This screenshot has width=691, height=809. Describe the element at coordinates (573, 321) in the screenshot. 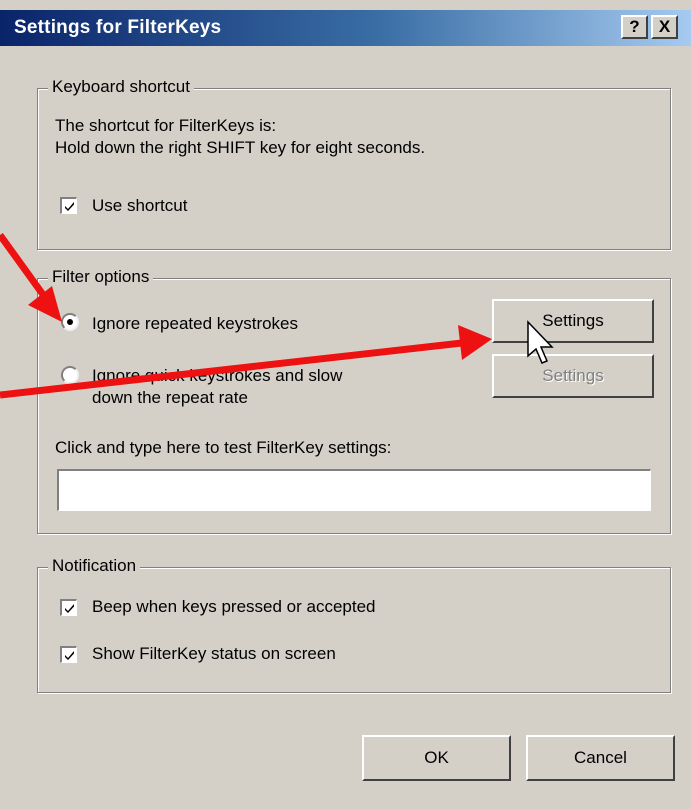

I see `ignore-repeated-settings-button: Settings` at that location.